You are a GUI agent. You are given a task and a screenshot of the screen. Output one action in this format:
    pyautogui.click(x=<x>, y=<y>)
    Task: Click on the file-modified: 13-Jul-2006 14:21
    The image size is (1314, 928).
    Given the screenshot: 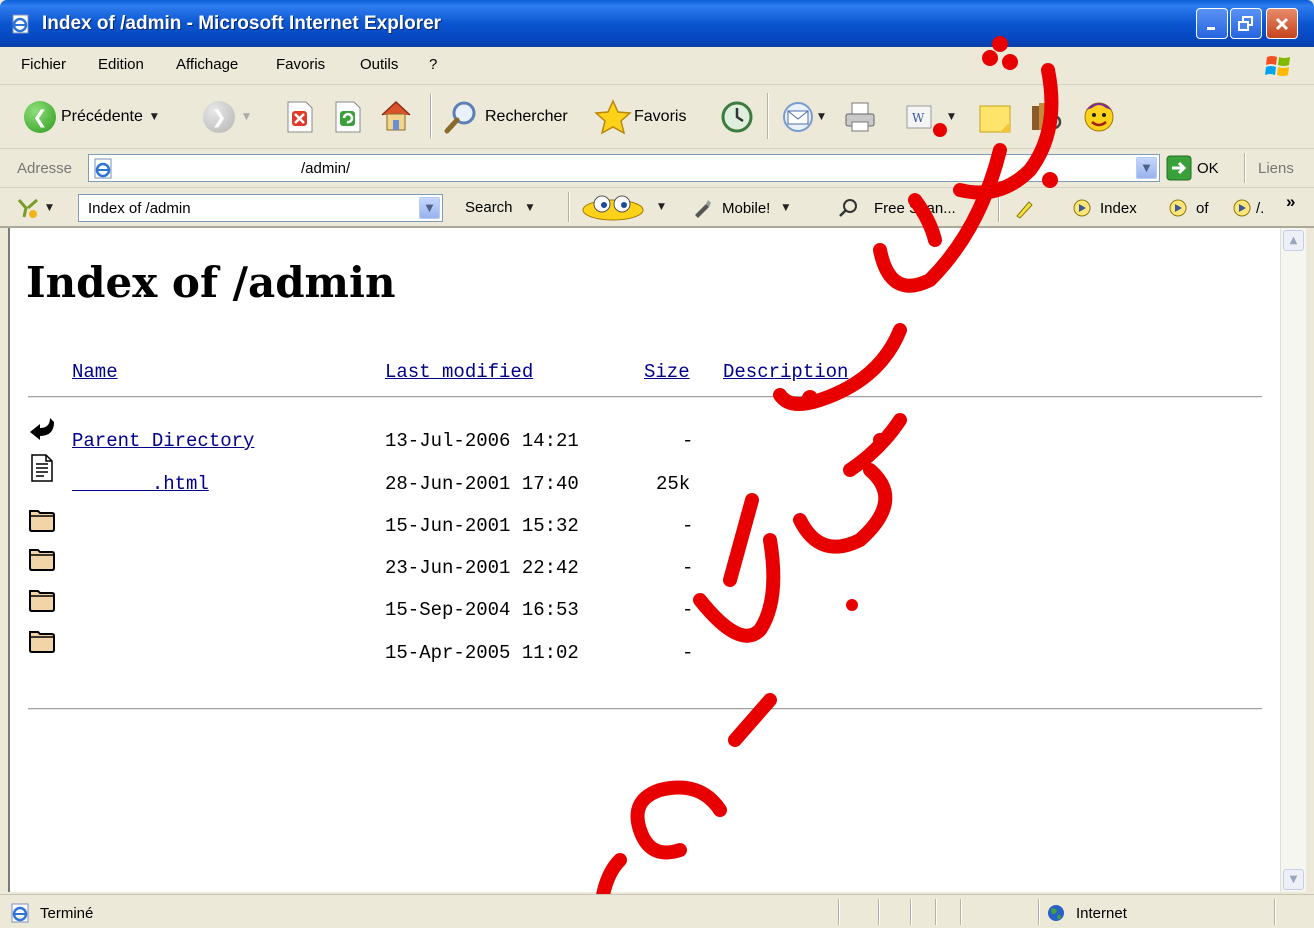 What is the action you would take?
    pyautogui.click(x=482, y=441)
    